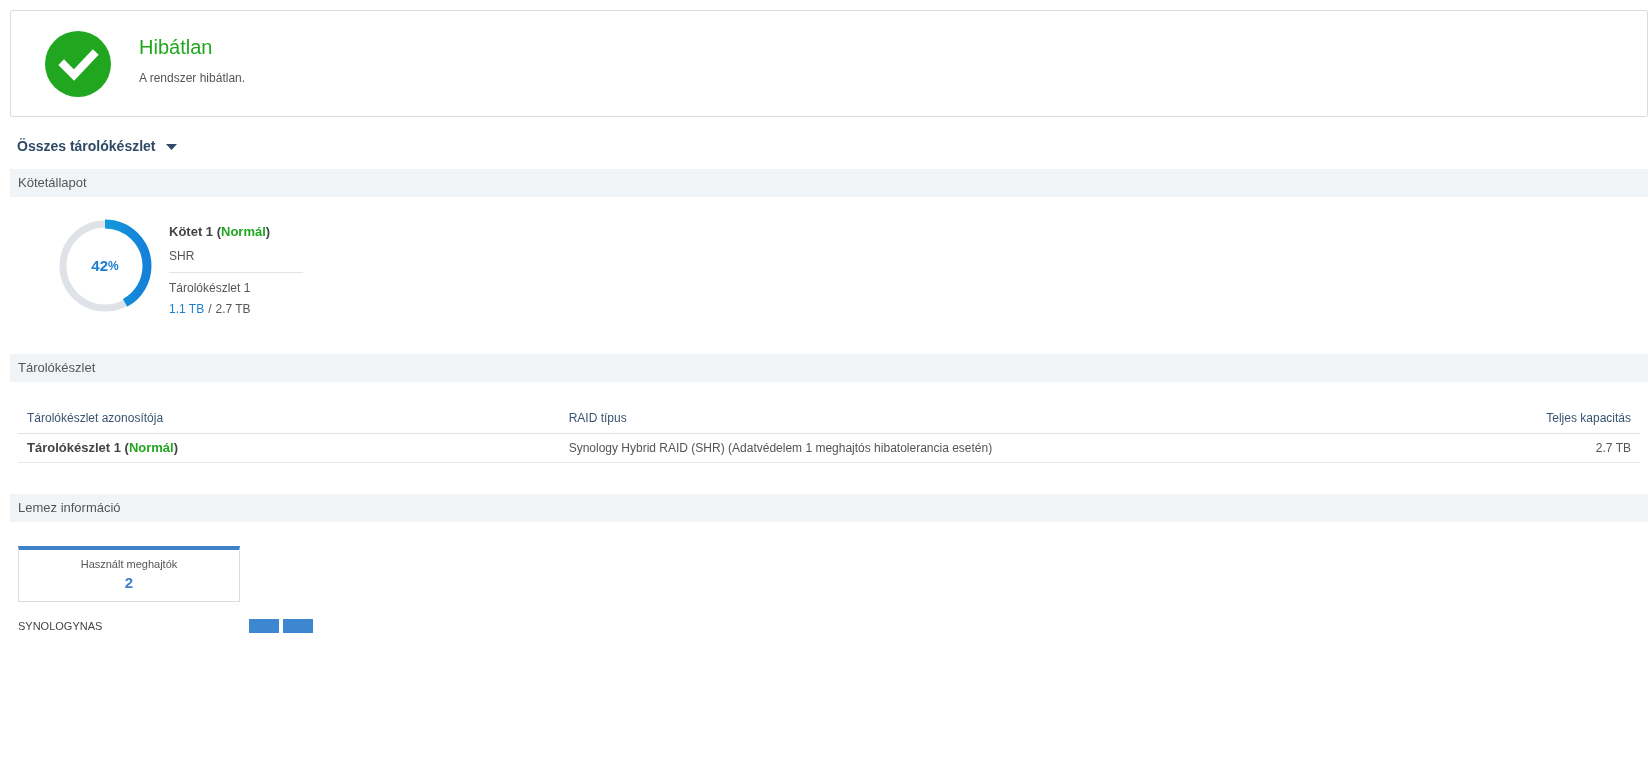 This screenshot has width=1649, height=773. Describe the element at coordinates (210, 288) in the screenshot. I see `pool-name: Tárolókészlet 1` at that location.